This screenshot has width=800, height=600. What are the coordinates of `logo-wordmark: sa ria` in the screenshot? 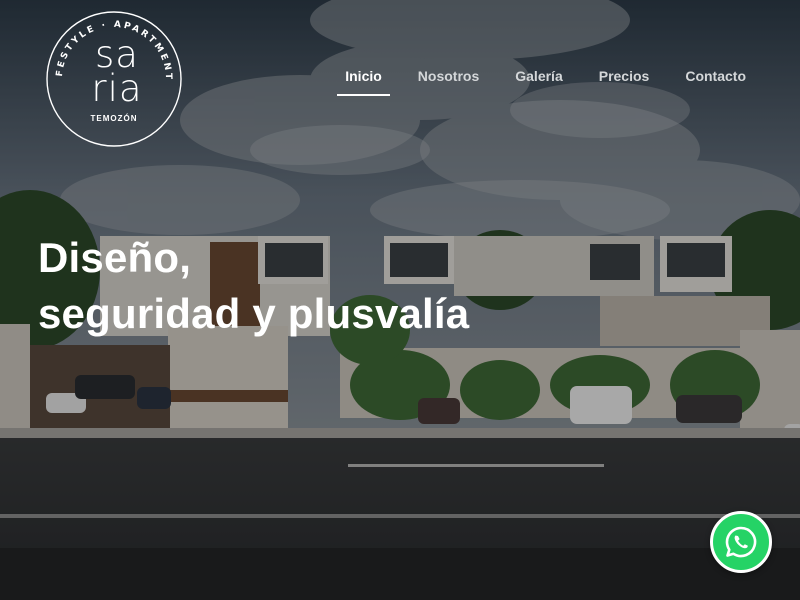 It's located at (117, 73).